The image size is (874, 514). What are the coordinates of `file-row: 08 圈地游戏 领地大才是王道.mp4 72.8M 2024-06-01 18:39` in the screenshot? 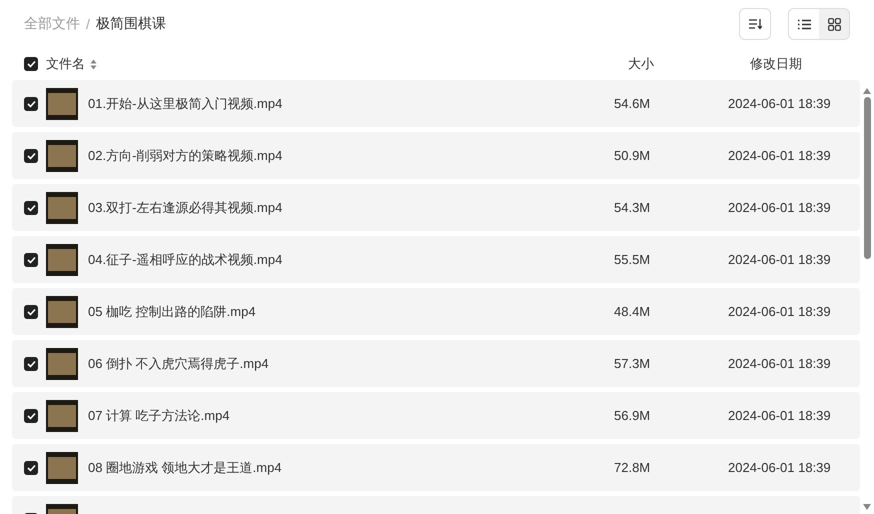 It's located at (436, 467).